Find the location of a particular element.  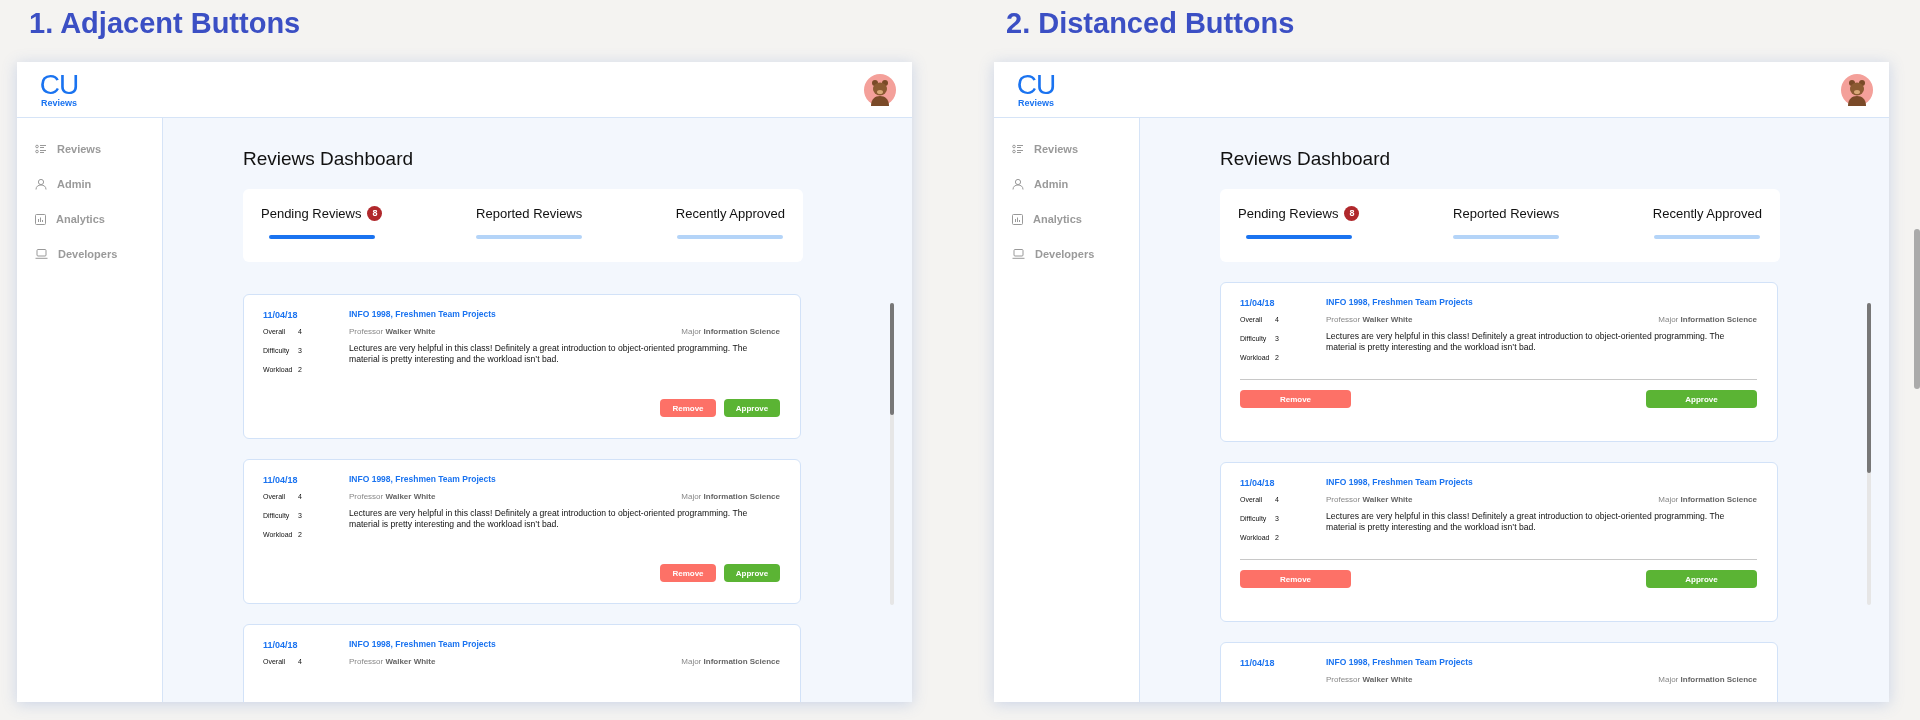

section-title: 1. Adjacent Buttons is located at coordinates (165, 23).